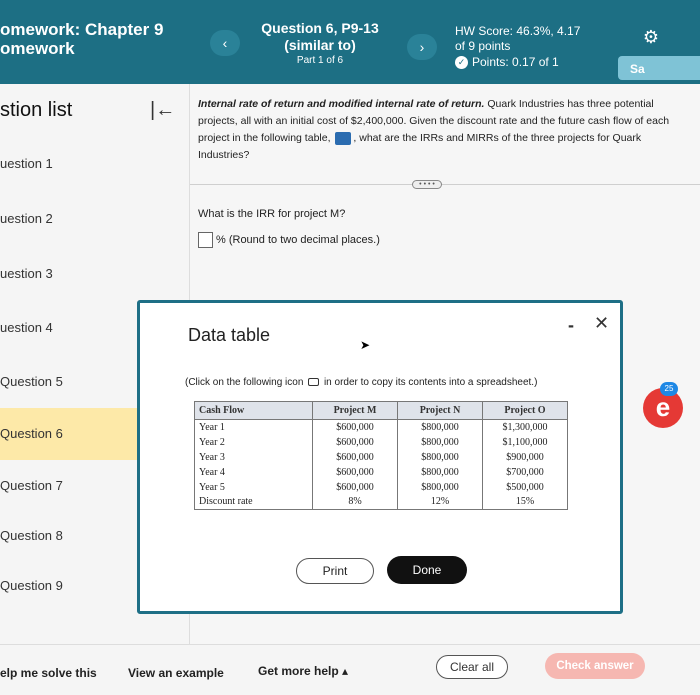 This screenshot has width=700, height=695. Describe the element at coordinates (365, 345) in the screenshot. I see `mouse-cursor-icon: ➤` at that location.